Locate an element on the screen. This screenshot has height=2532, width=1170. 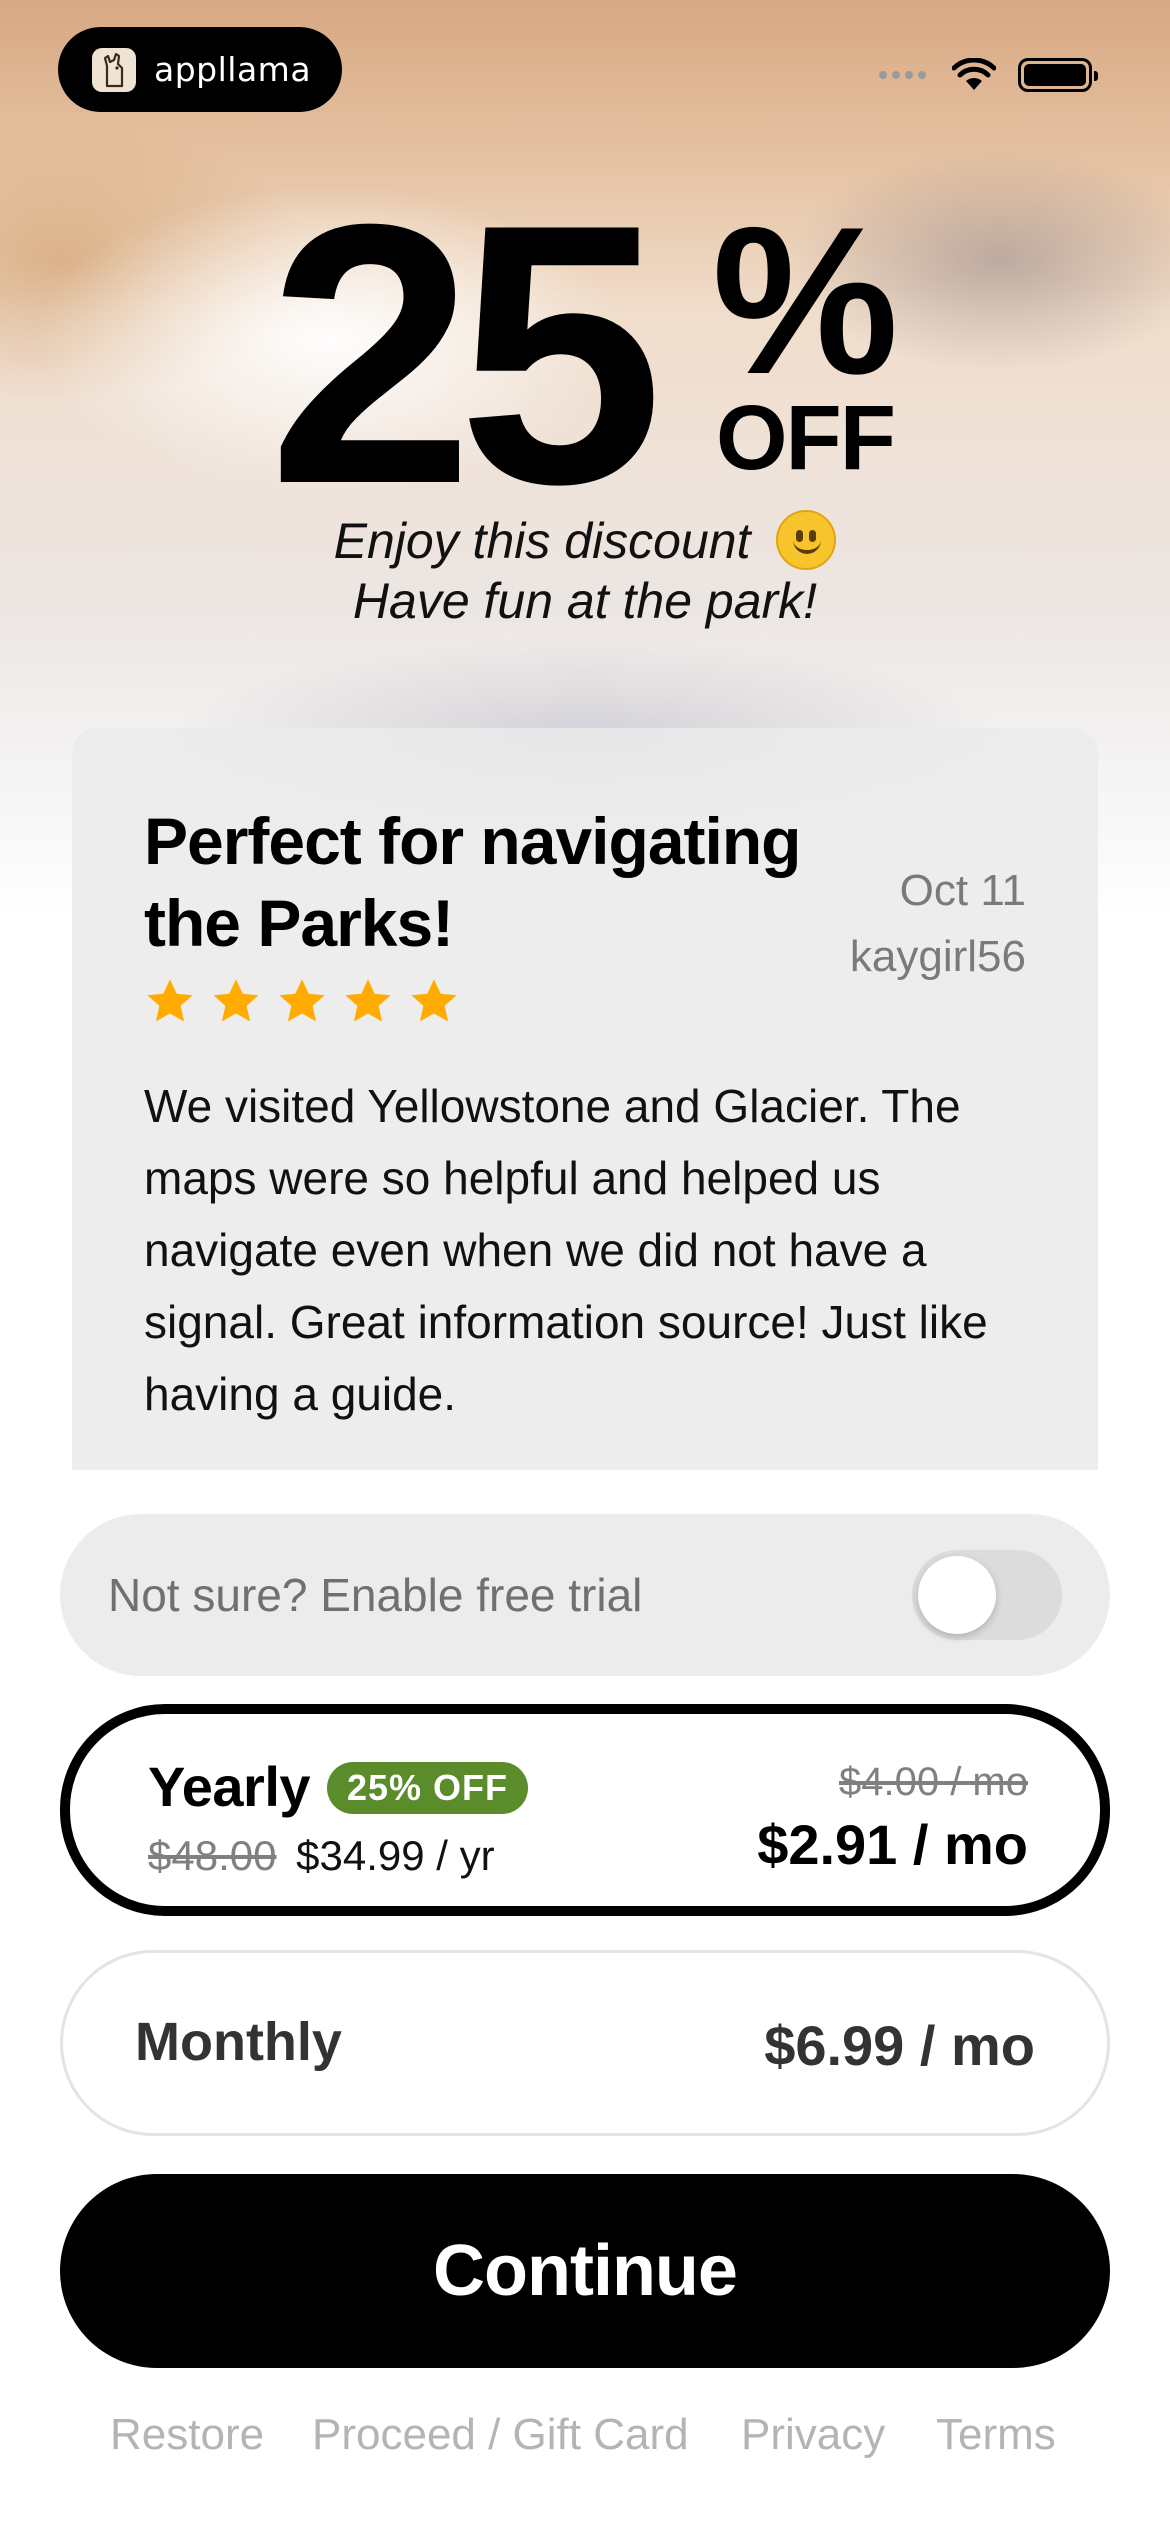
status-icons is located at coordinates (988, 75).